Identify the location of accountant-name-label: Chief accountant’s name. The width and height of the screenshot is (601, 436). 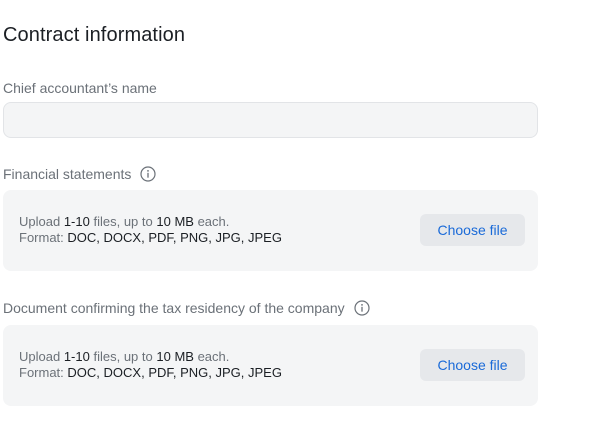
(80, 88).